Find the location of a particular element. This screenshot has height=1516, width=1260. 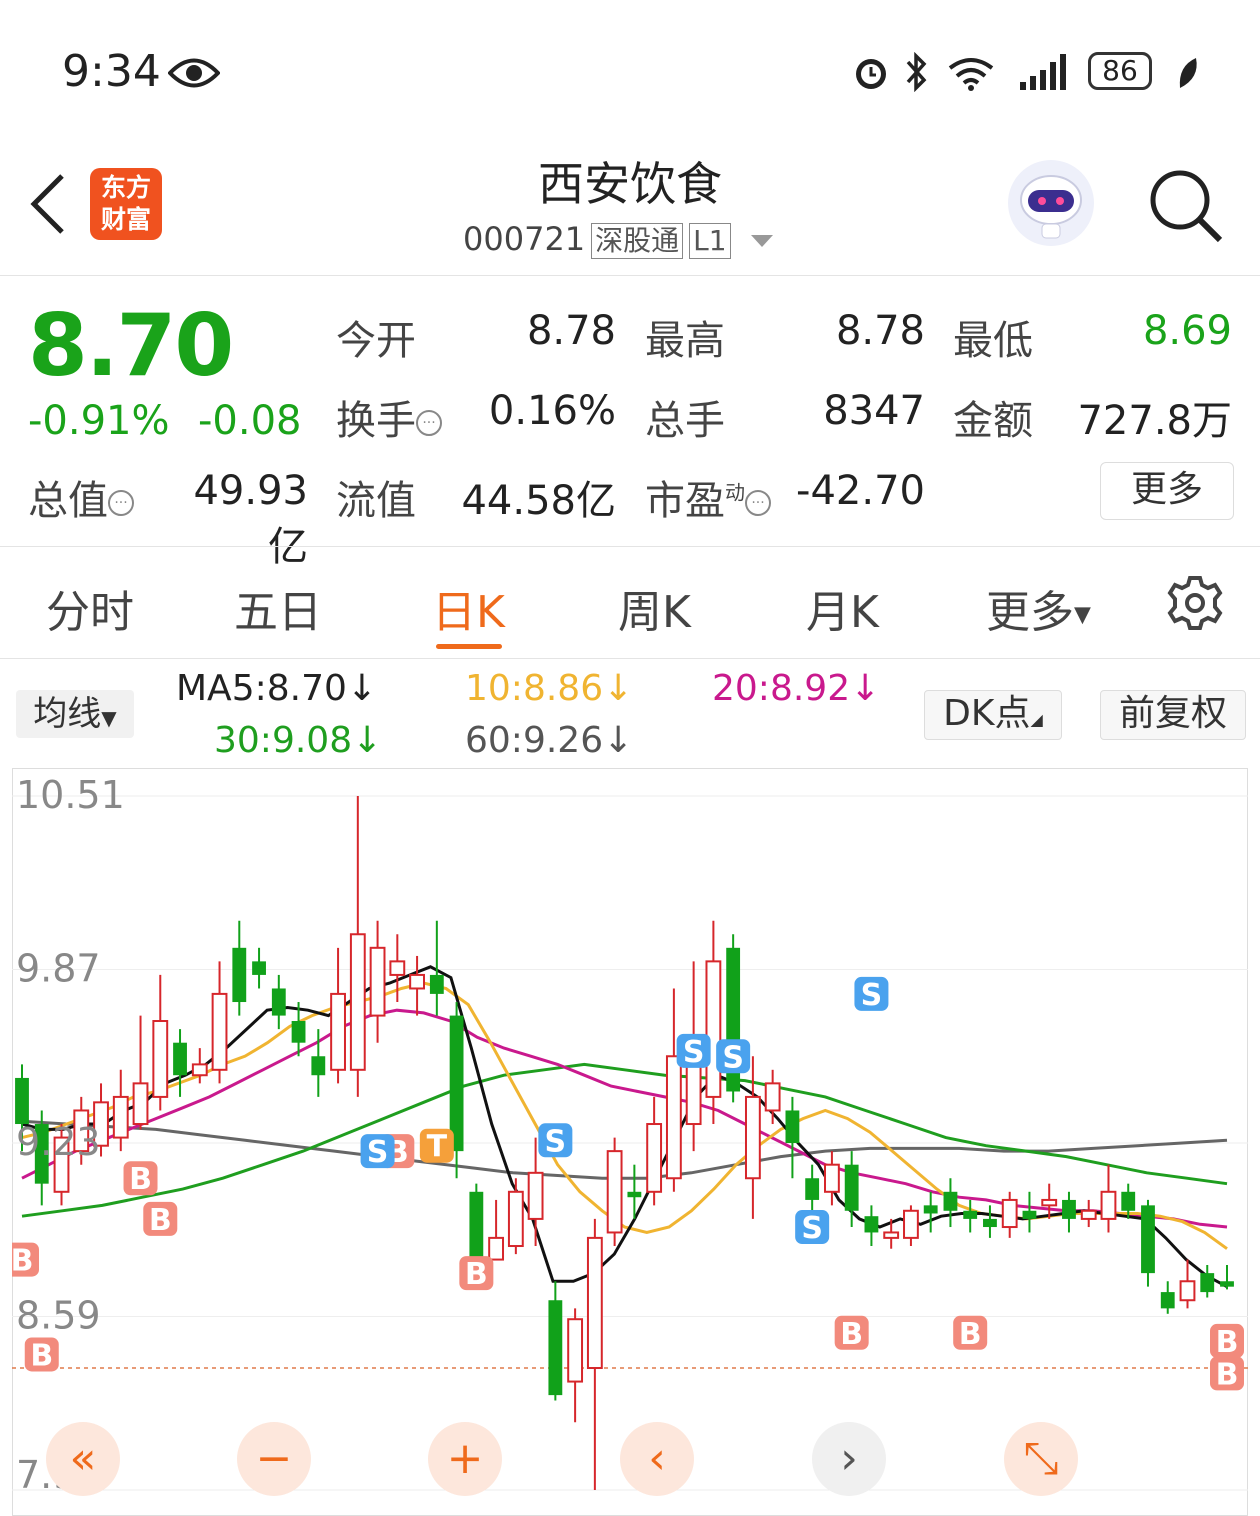

y-tick-label: 9.23 is located at coordinates (58, 1142).